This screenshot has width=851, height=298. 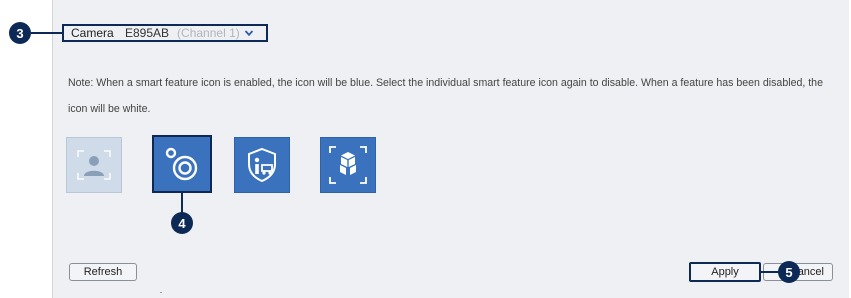 I want to click on face-detection-toggle, so click(x=94, y=165).